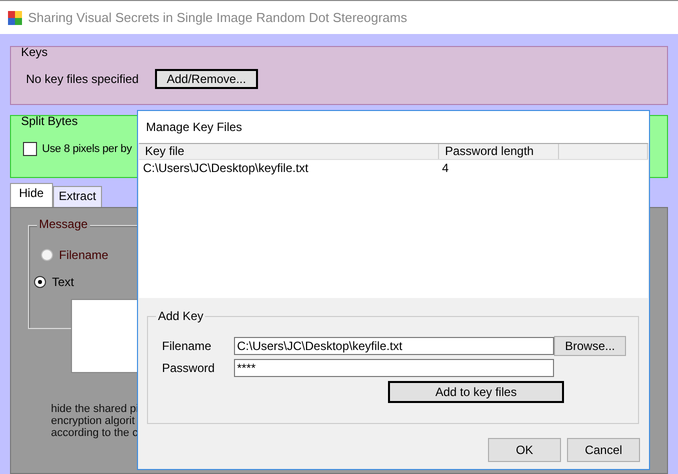 This screenshot has height=474, width=678. What do you see at coordinates (218, 17) in the screenshot?
I see `window-title: Sharing Visual Secrets in Single Image Random Dot Stereograms` at bounding box center [218, 17].